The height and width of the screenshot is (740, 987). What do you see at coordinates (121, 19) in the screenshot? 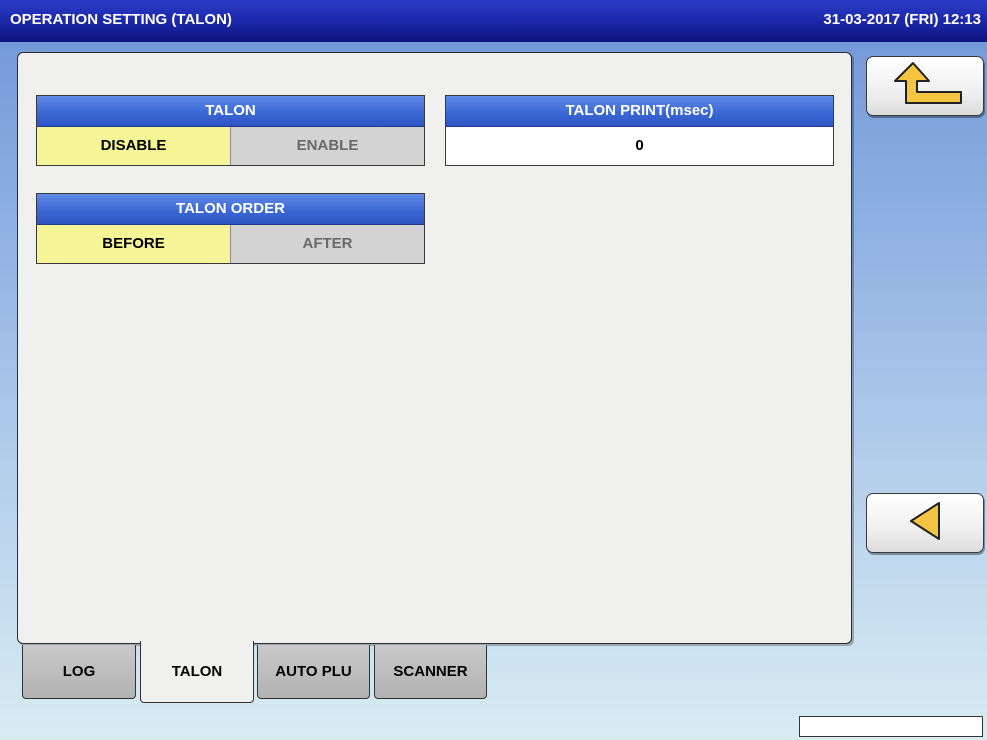
I see `page-title: OPERATION SETTING (TALON)` at bounding box center [121, 19].